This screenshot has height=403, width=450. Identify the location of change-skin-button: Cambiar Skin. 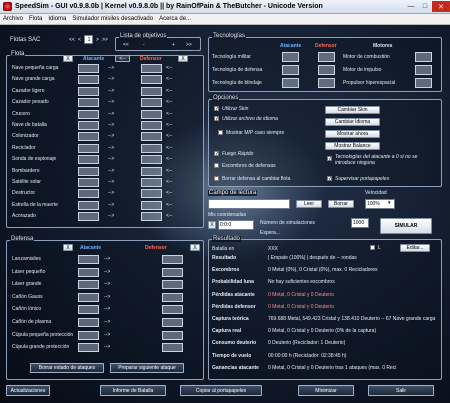
(352, 110).